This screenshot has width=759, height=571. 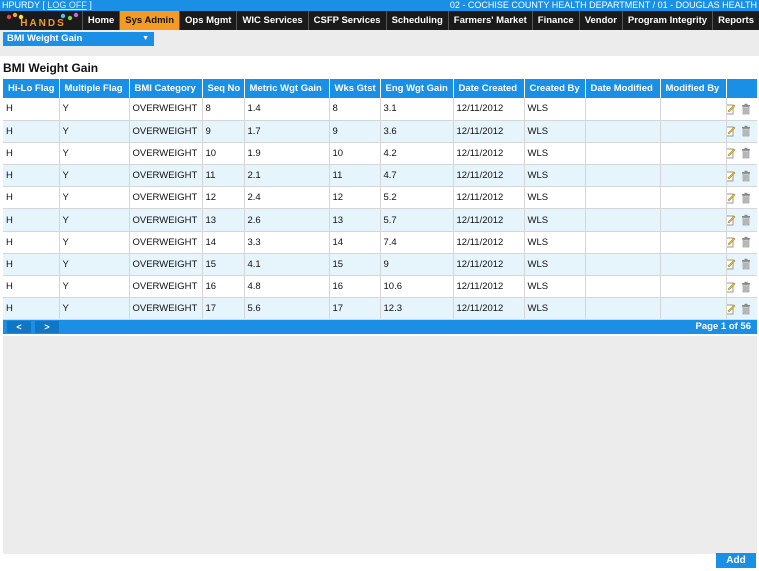 What do you see at coordinates (600, 20) in the screenshot?
I see `nav-vendor: Vendor` at bounding box center [600, 20].